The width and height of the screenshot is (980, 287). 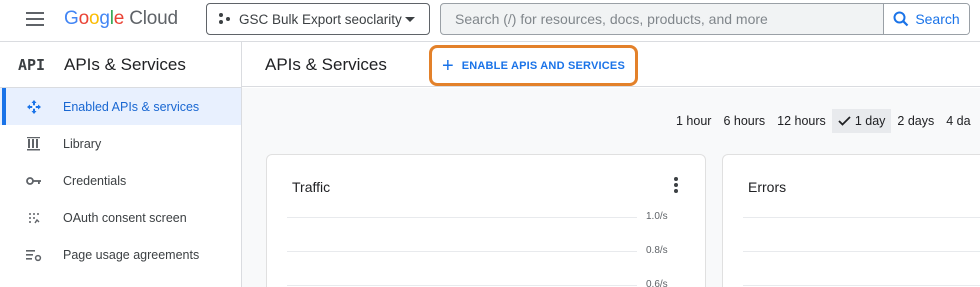 What do you see at coordinates (34, 181) in the screenshot?
I see `key-icon` at bounding box center [34, 181].